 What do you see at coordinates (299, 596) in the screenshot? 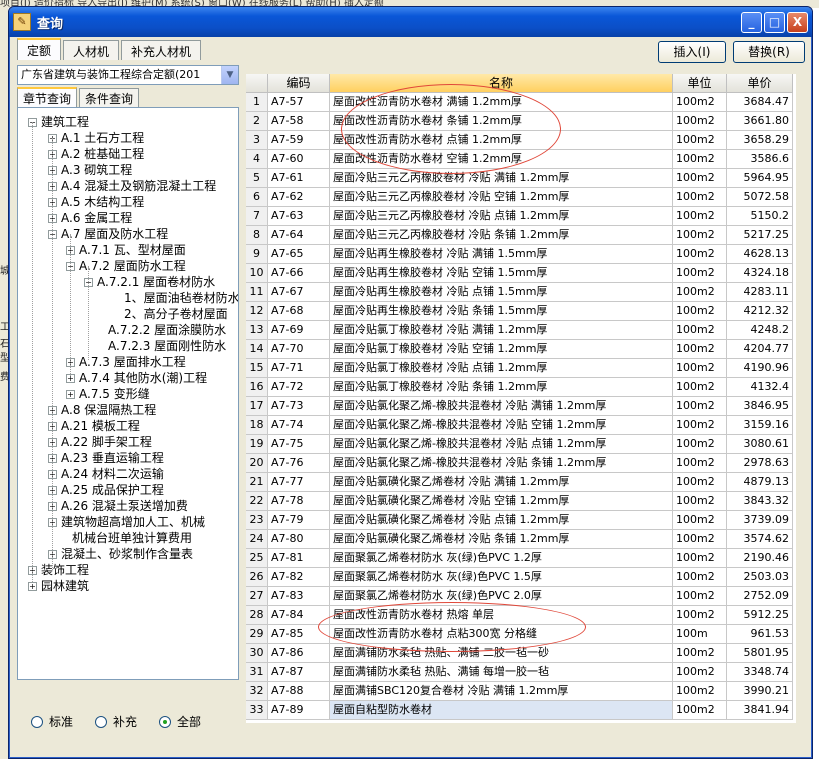
I see `cell-code: A7-83` at bounding box center [299, 596].